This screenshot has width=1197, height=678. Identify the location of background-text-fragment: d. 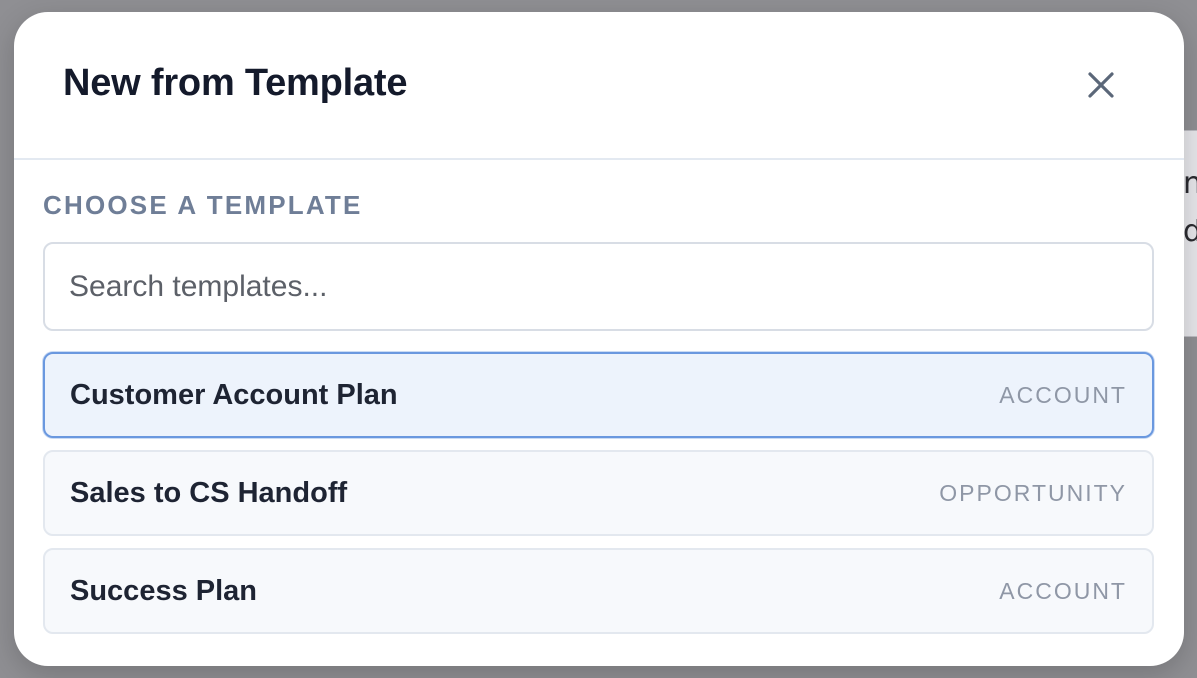
(1190, 232).